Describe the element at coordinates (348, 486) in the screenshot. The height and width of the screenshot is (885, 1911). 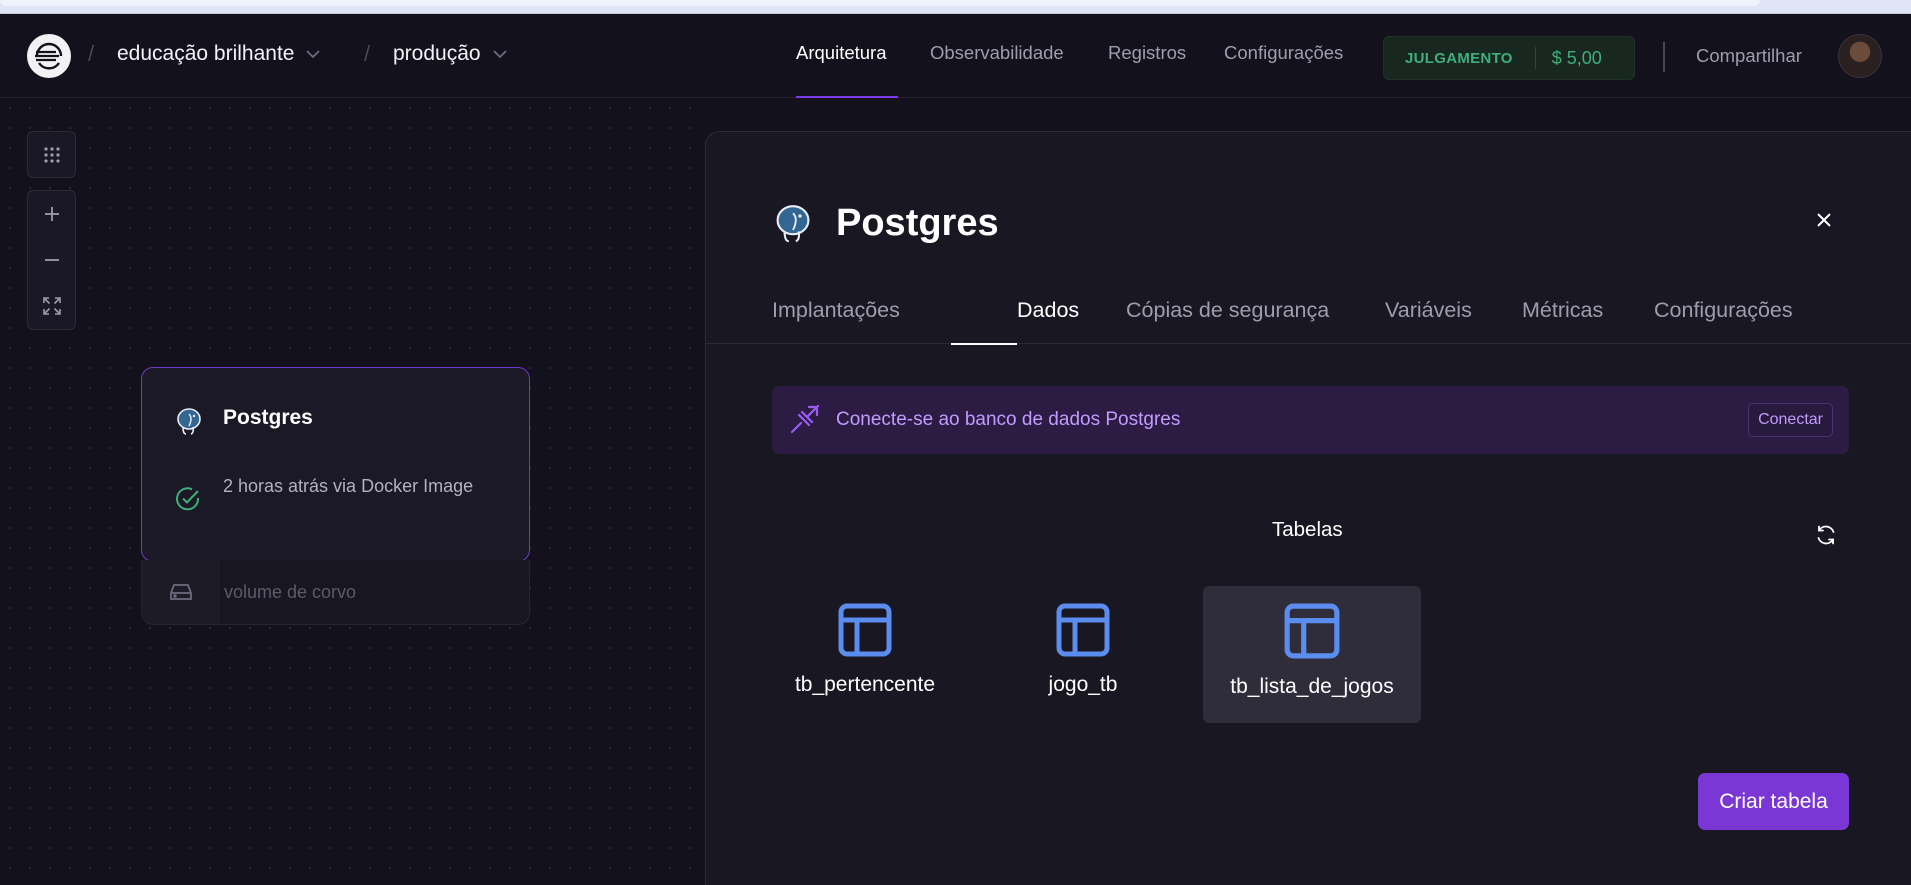
I see `deployment-status: 2 horas atrás via Docker Image` at that location.